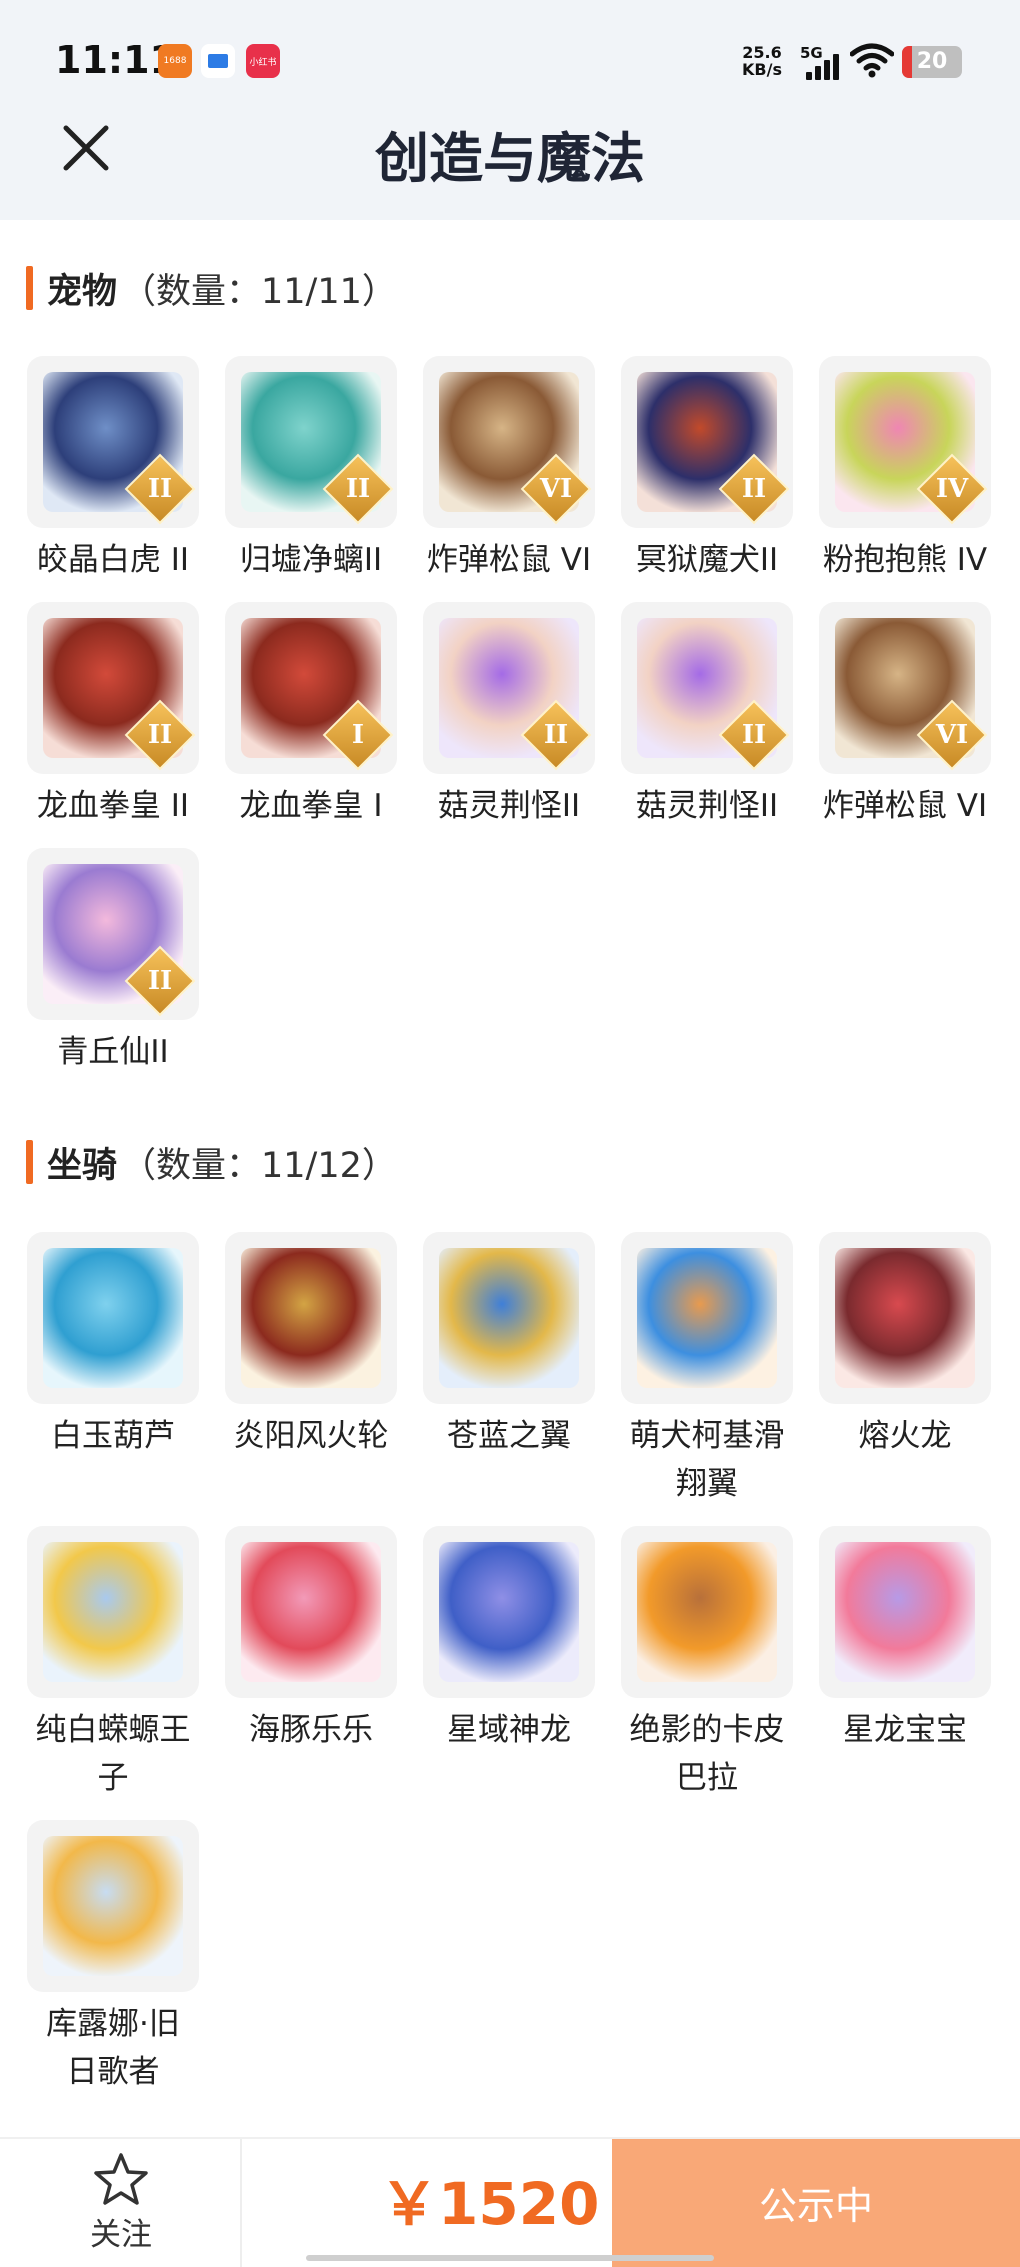  Describe the element at coordinates (762, 69) in the screenshot. I see `network-speed-unit: KB/s` at that location.